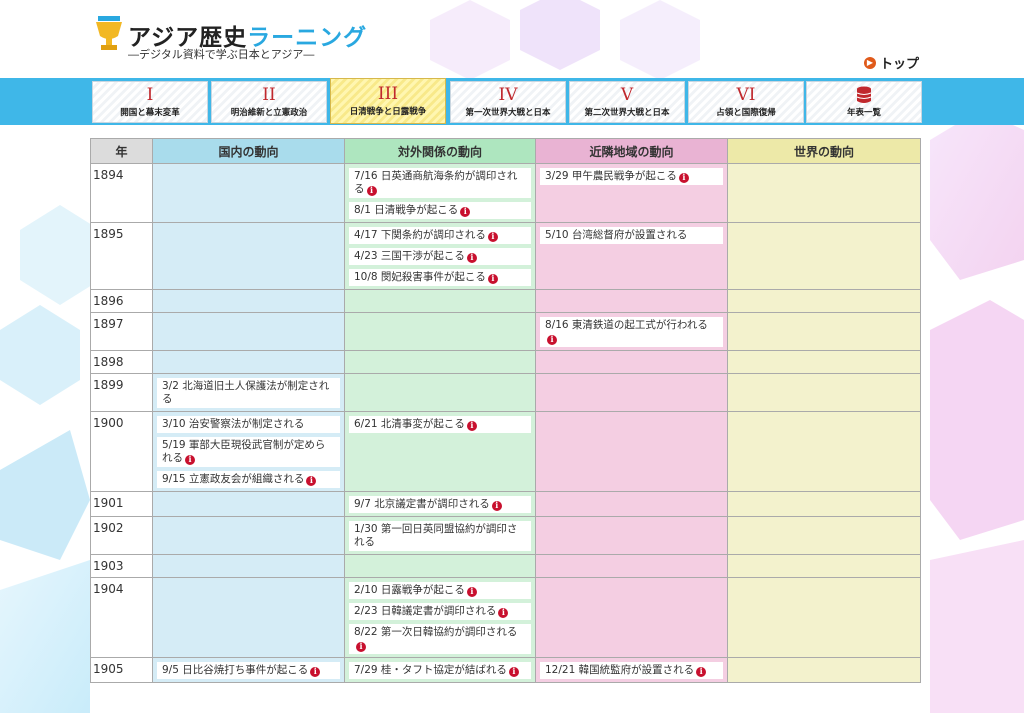 Image resolution: width=1024 pixels, height=713 pixels. I want to click on event-item: 4/17 下関条約が調印される i, so click(440, 235).